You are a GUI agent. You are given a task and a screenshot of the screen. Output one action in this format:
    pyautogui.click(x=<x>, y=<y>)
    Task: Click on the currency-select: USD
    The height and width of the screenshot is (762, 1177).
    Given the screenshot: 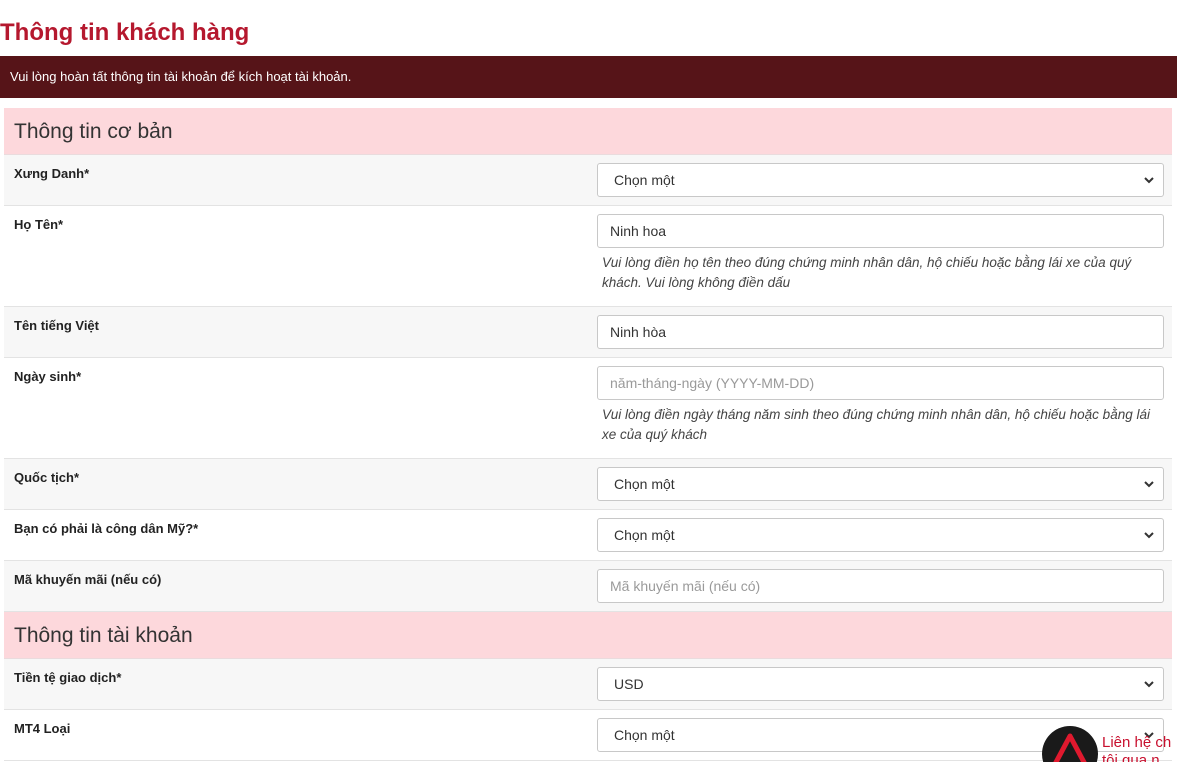 What is the action you would take?
    pyautogui.click(x=880, y=684)
    